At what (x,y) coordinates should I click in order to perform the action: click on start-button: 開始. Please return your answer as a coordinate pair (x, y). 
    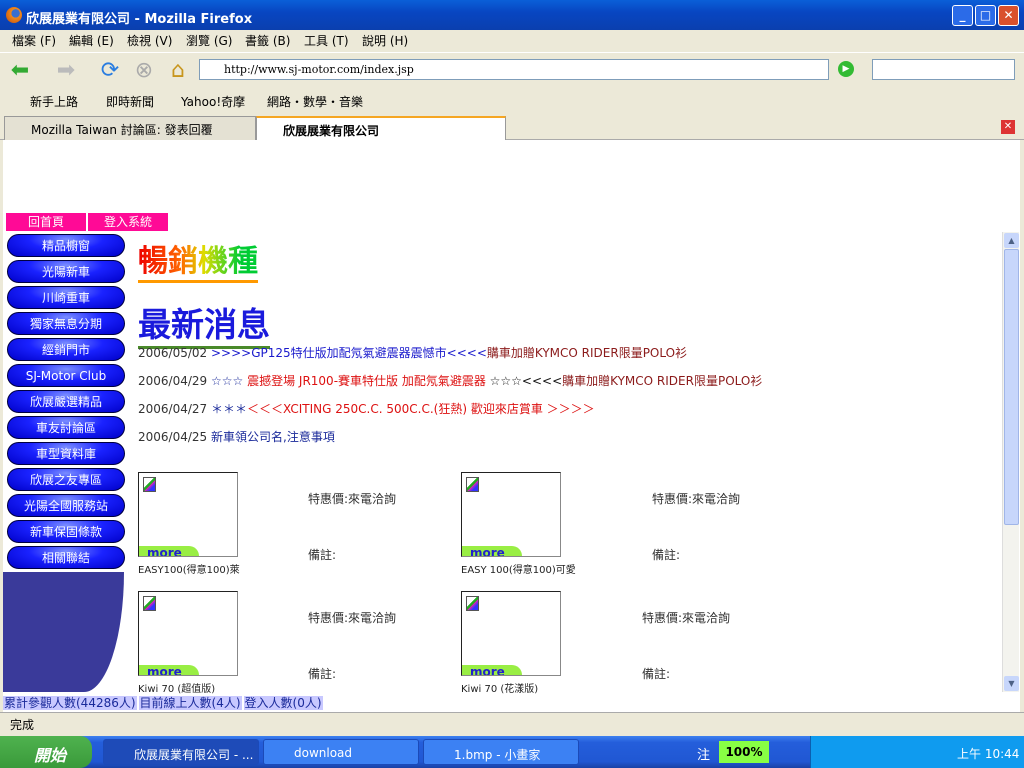
    Looking at the image, I should click on (46, 752).